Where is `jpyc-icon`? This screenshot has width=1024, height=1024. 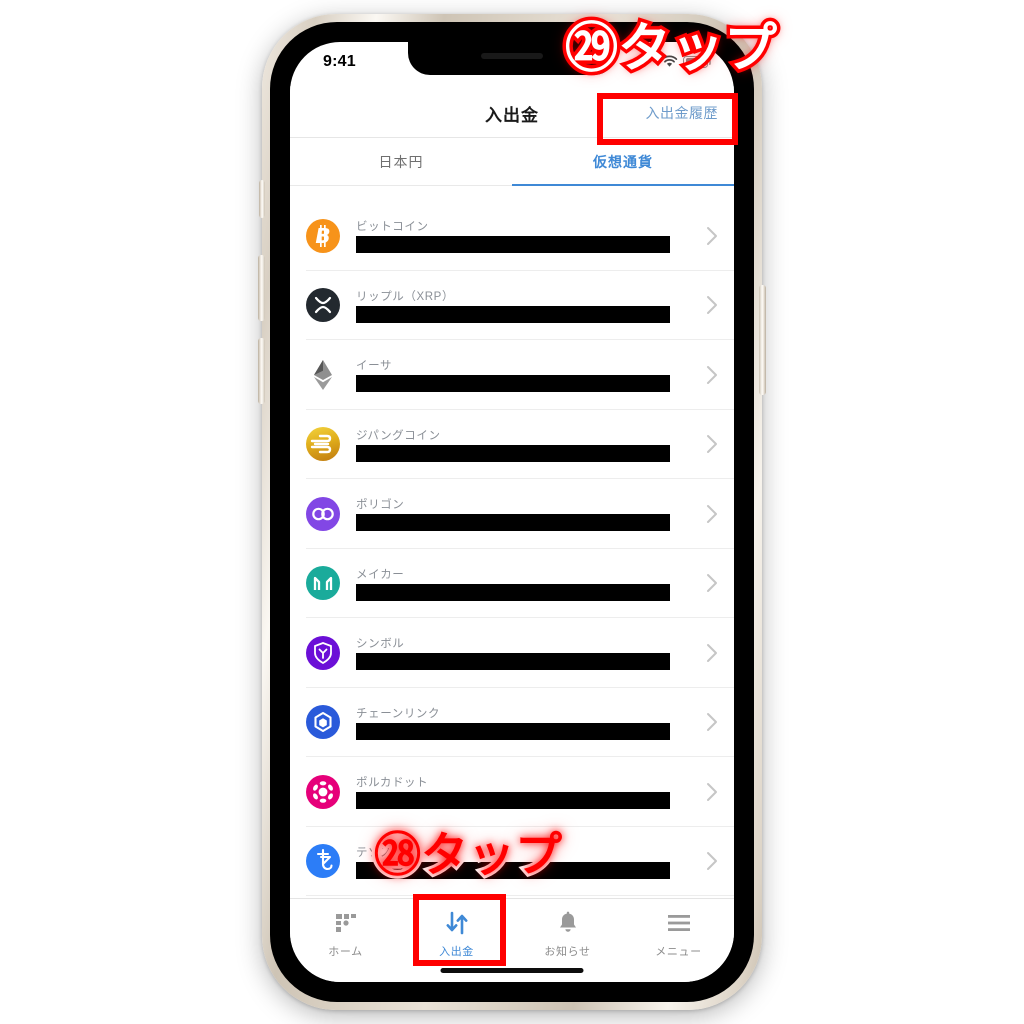
jpyc-icon is located at coordinates (323, 444).